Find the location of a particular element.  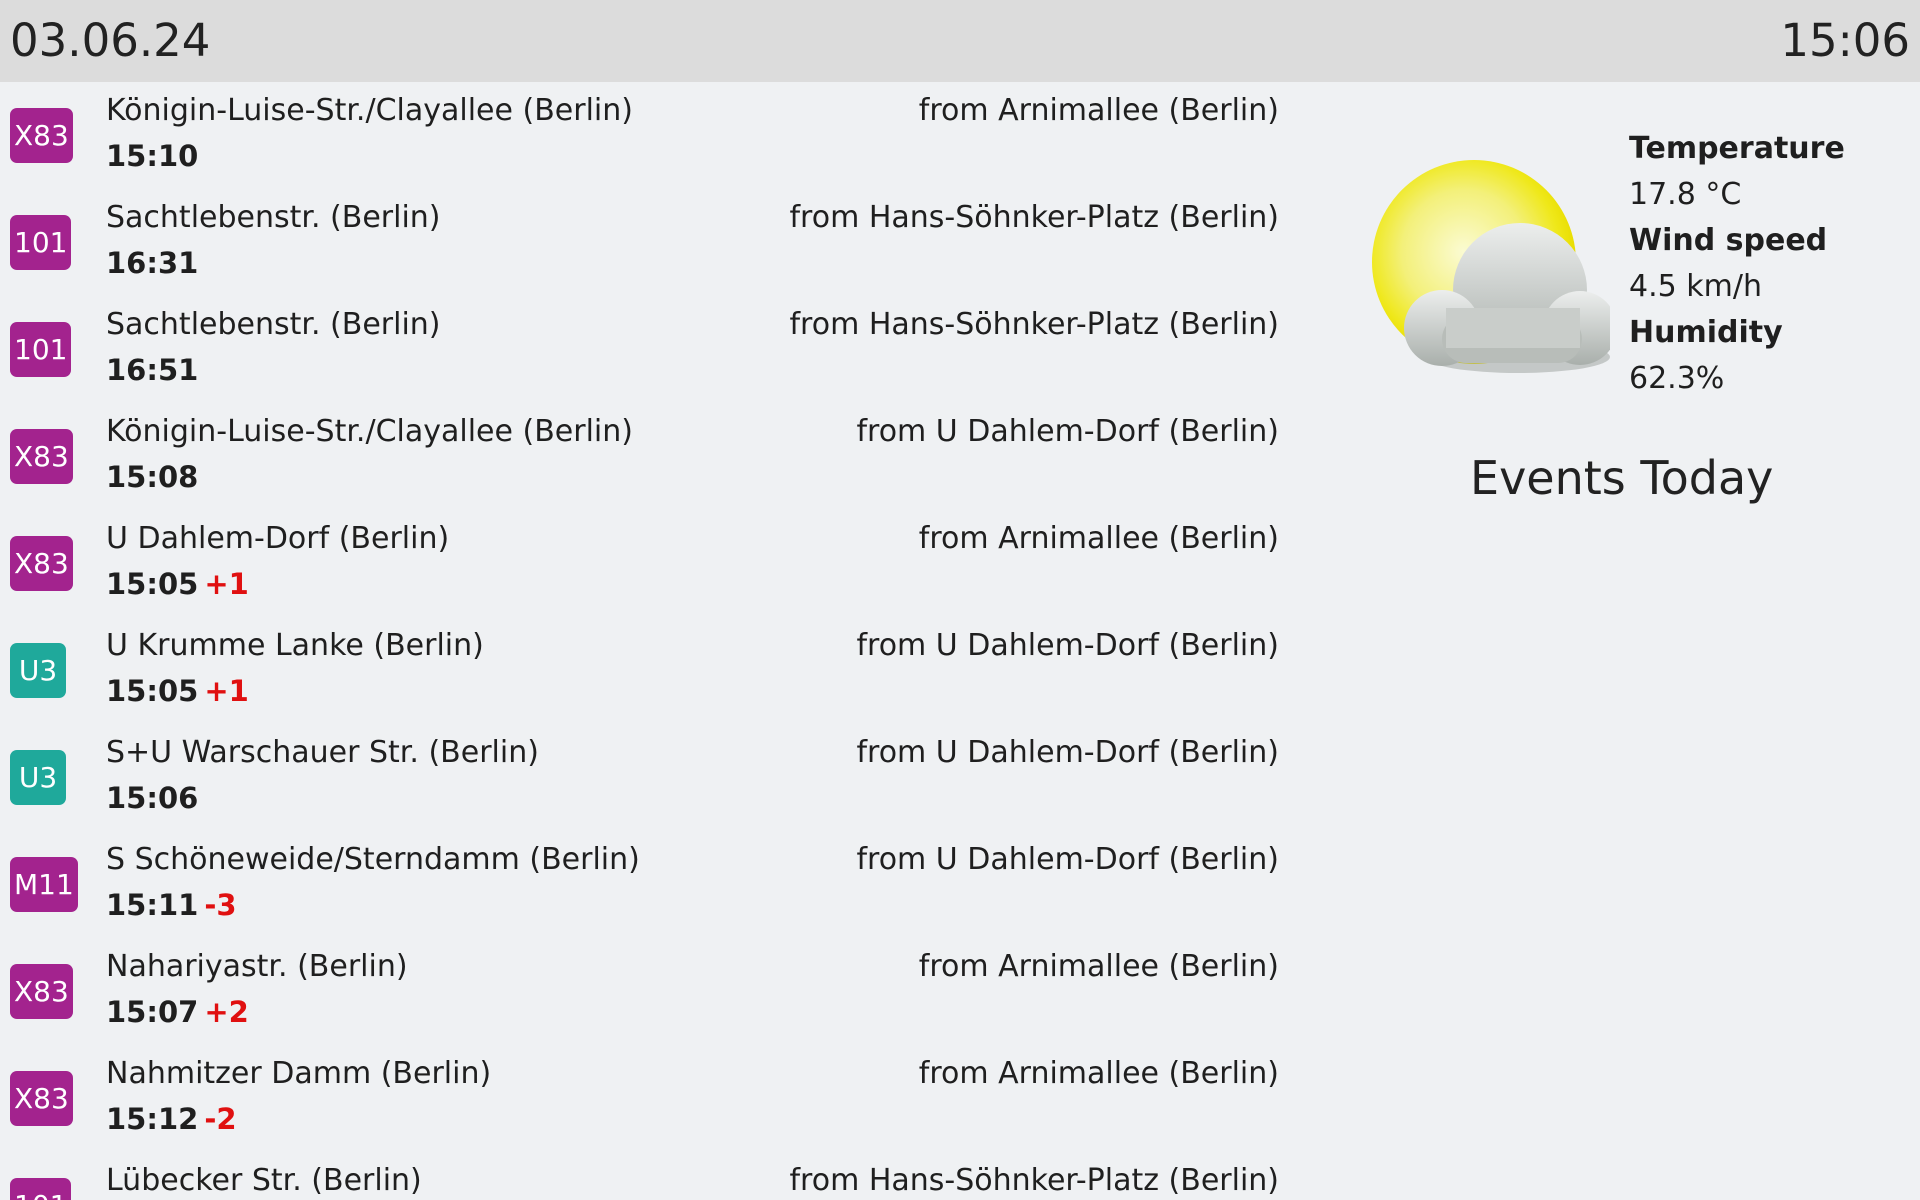

wind-speed-label: Wind speed is located at coordinates (1728, 240).